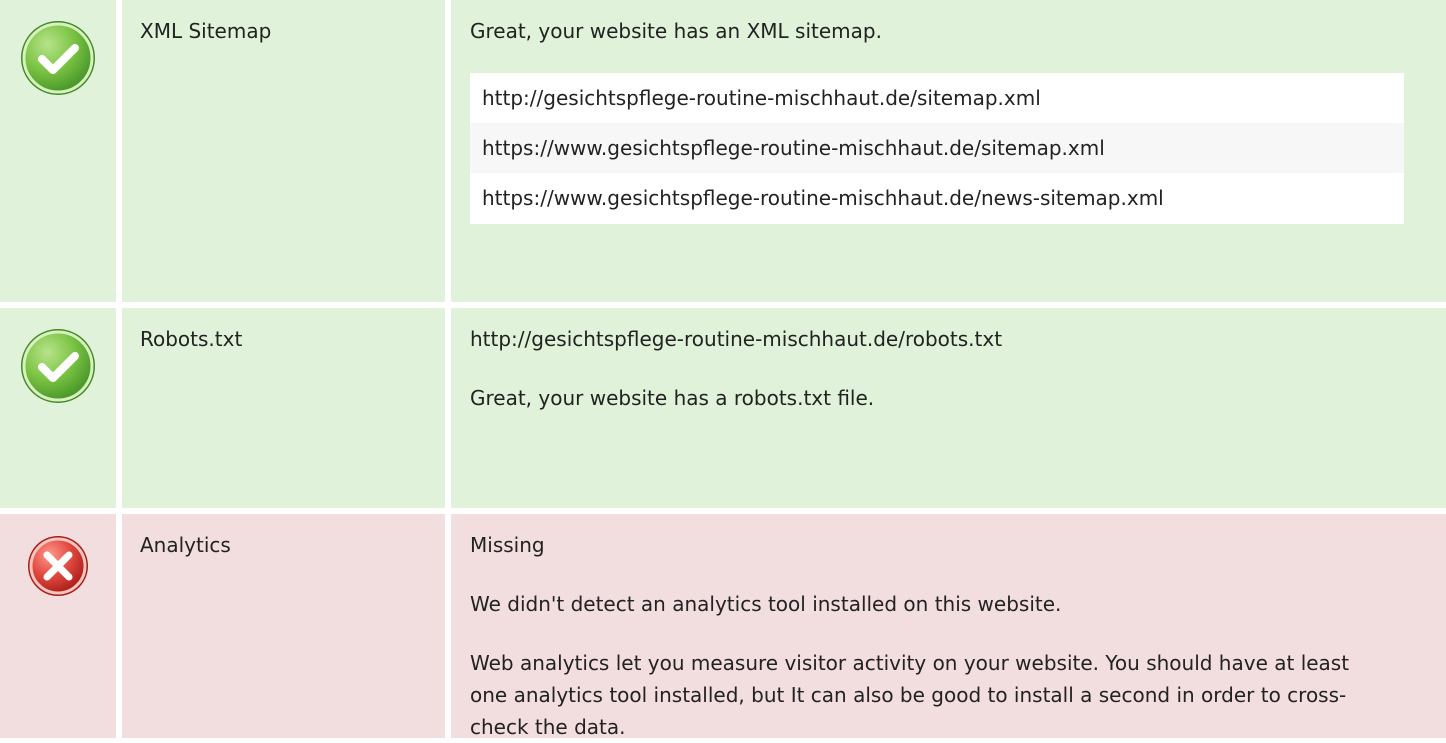 The image size is (1446, 743). Describe the element at coordinates (283, 408) in the screenshot. I see `robots-title: Robots.txt` at that location.